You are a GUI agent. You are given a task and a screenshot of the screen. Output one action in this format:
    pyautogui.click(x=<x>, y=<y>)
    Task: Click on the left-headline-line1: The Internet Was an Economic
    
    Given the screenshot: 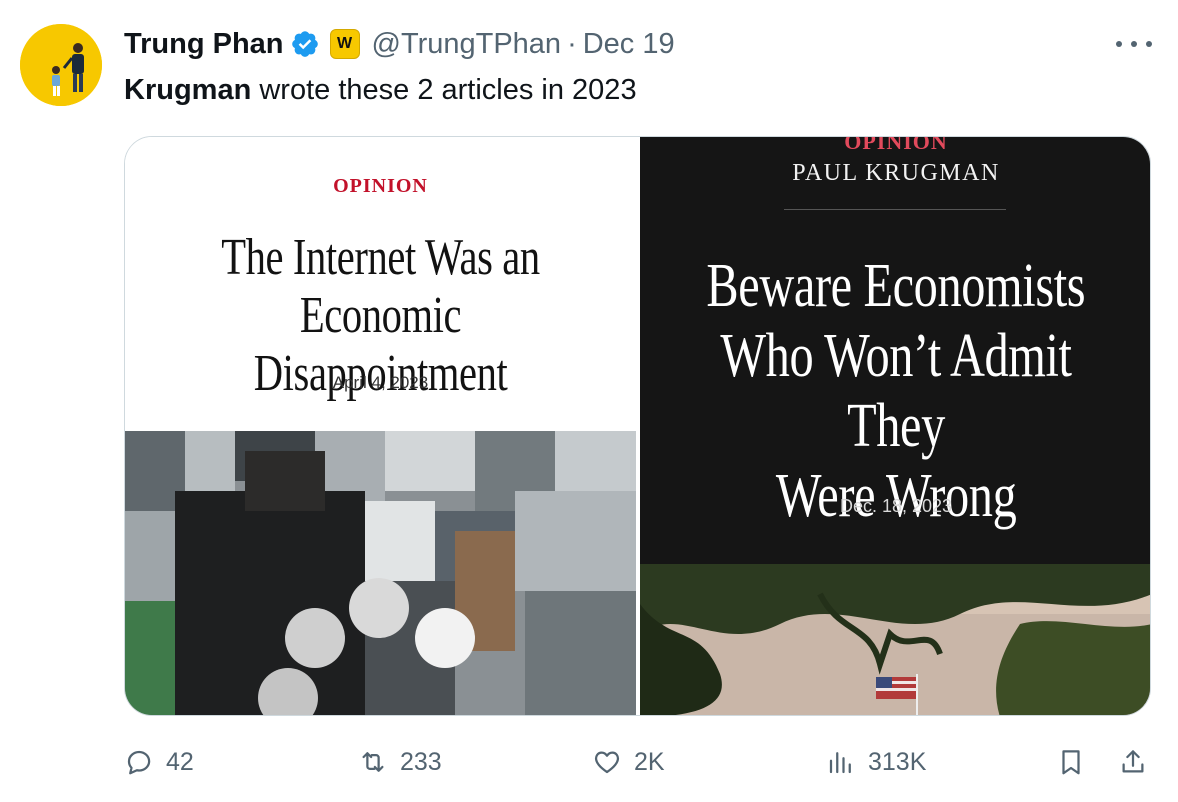 What is the action you would take?
    pyautogui.click(x=380, y=286)
    